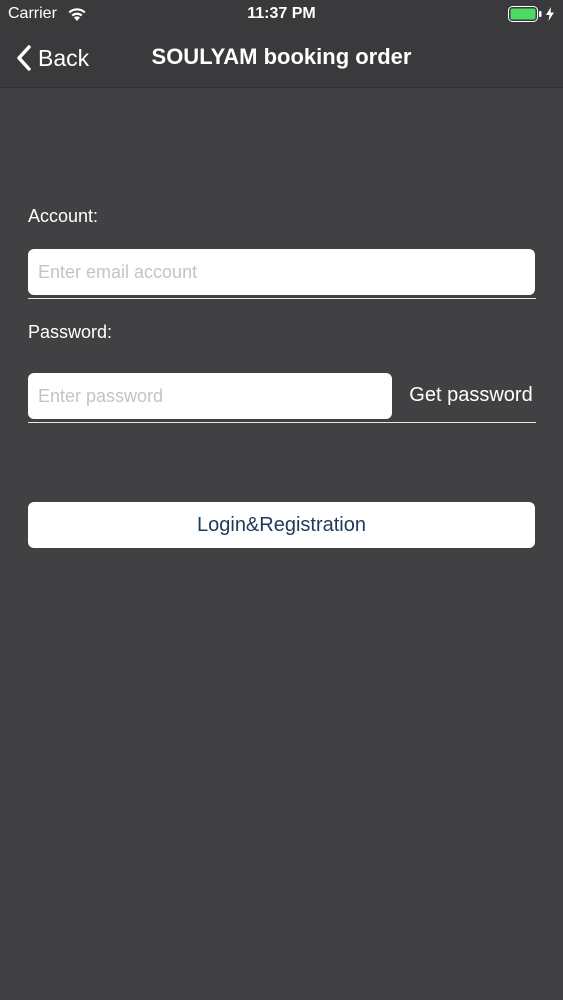  Describe the element at coordinates (525, 14) in the screenshot. I see `battery-icon` at that location.